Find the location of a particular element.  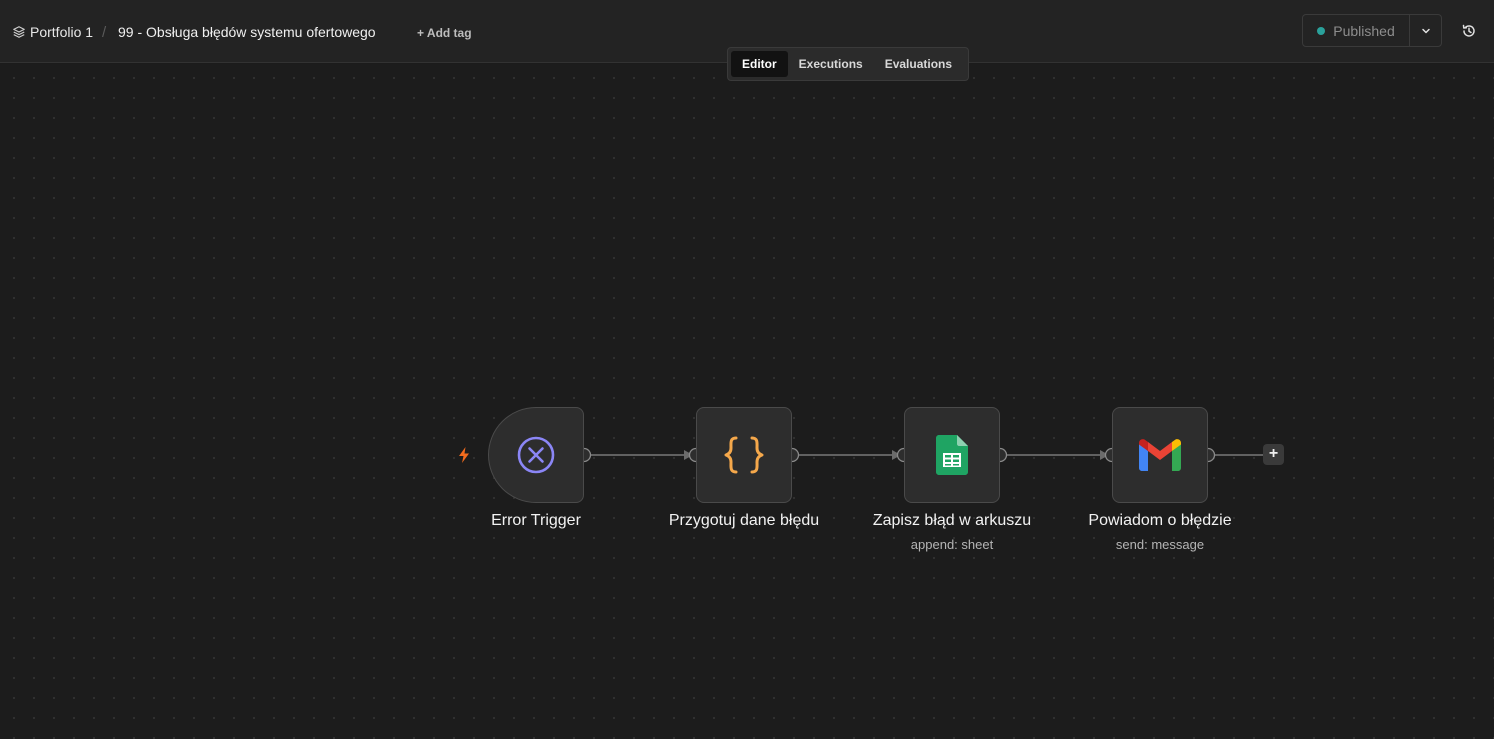

node-powiadom-o-bledzie is located at coordinates (1160, 455).